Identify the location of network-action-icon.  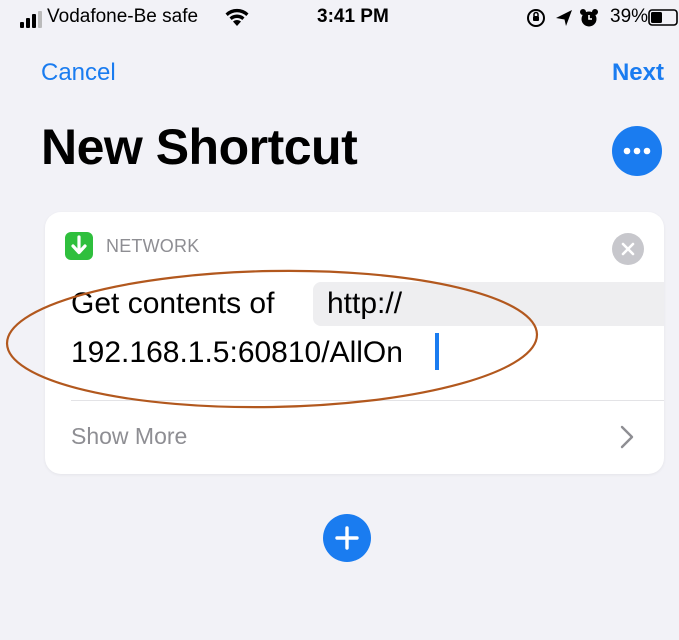
(79, 246).